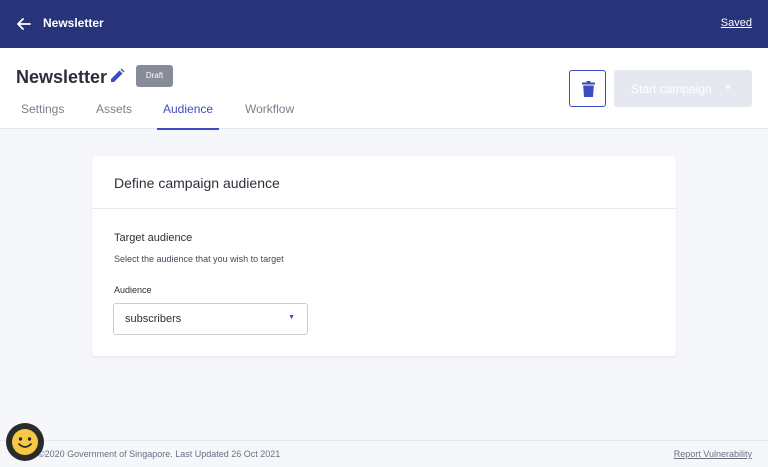 The image size is (768, 467). I want to click on campaign-title: Newsletter, so click(62, 77).